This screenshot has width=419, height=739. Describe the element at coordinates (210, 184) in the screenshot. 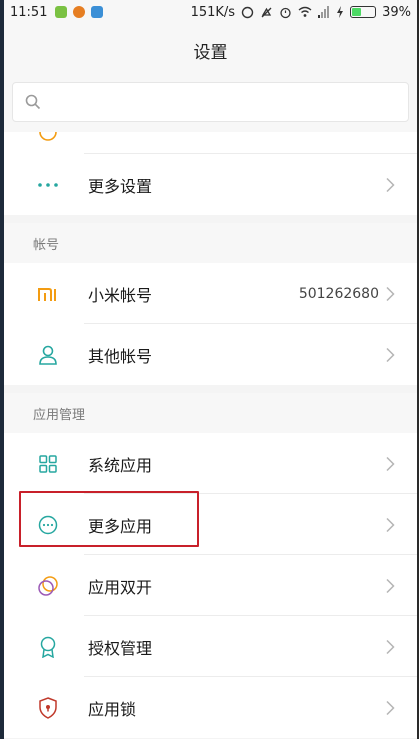

I see `more-settings-item: 更多设置` at that location.